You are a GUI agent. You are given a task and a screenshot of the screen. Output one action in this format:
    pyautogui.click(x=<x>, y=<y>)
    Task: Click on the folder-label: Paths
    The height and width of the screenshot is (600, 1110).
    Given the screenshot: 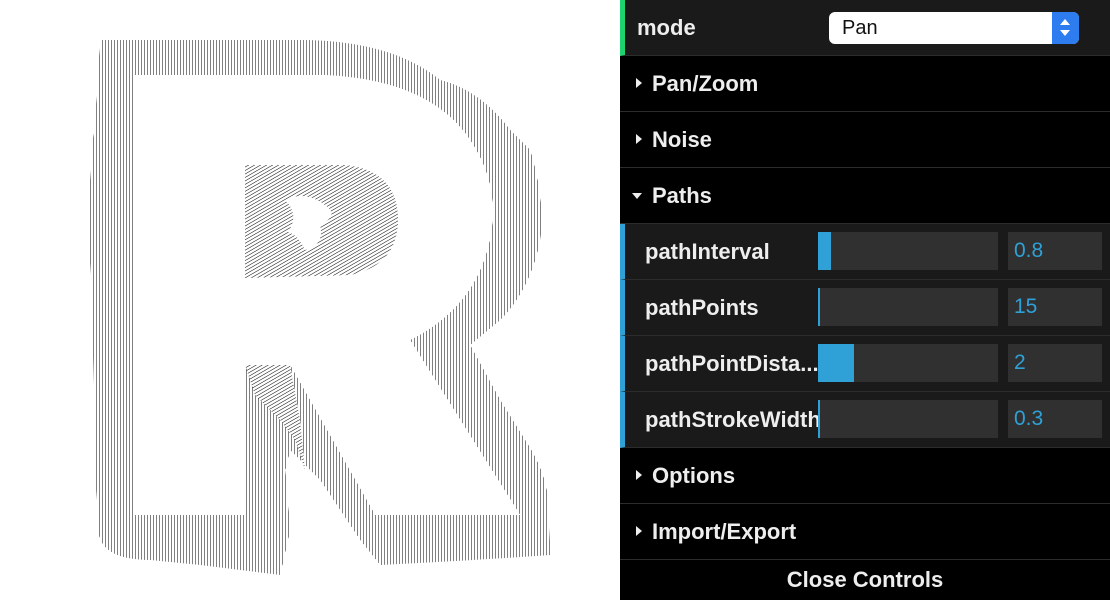 What is the action you would take?
    pyautogui.click(x=682, y=195)
    